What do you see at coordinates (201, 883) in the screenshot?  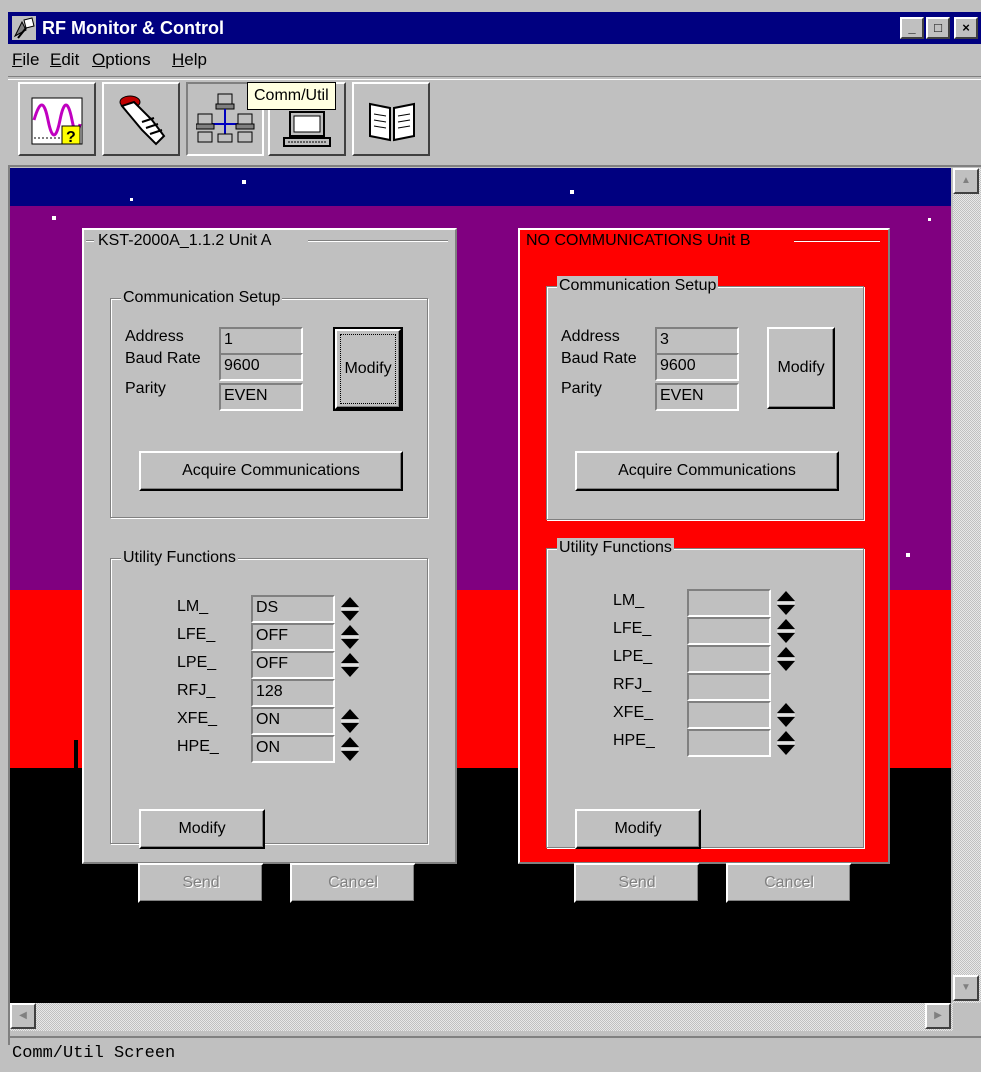 I see `unit-a-send-button: Send` at bounding box center [201, 883].